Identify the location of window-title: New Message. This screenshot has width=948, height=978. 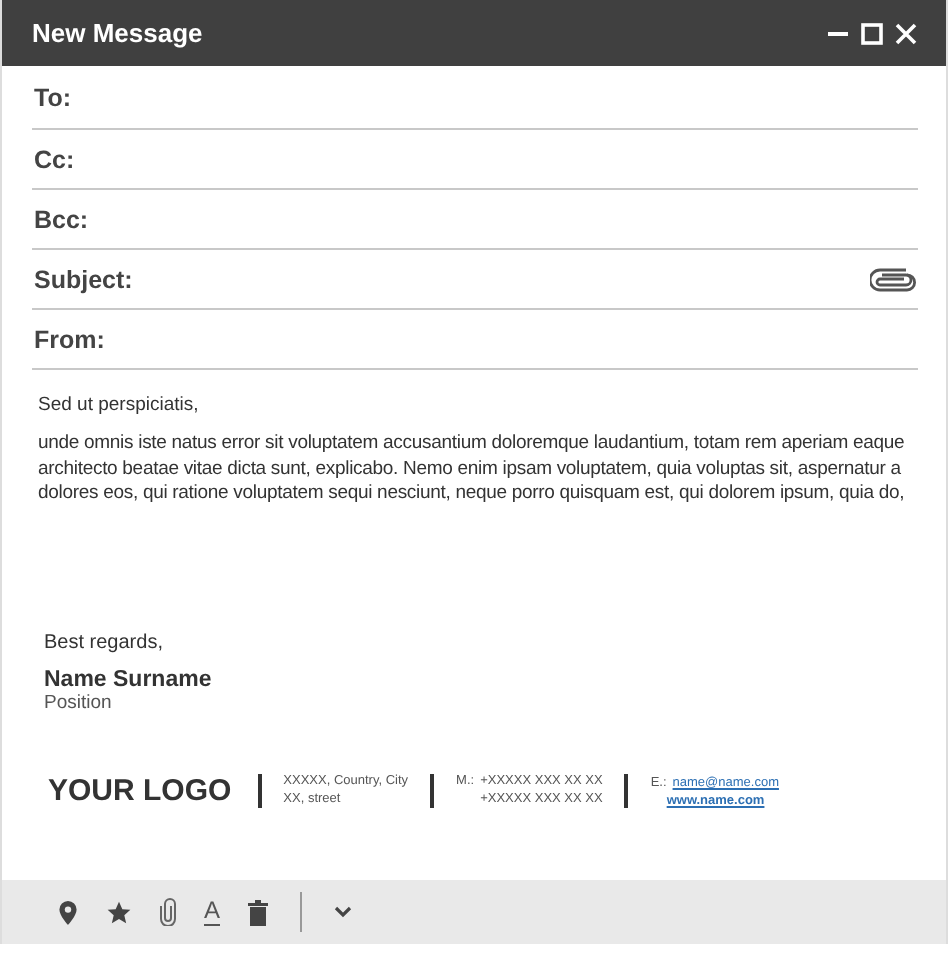
(117, 33).